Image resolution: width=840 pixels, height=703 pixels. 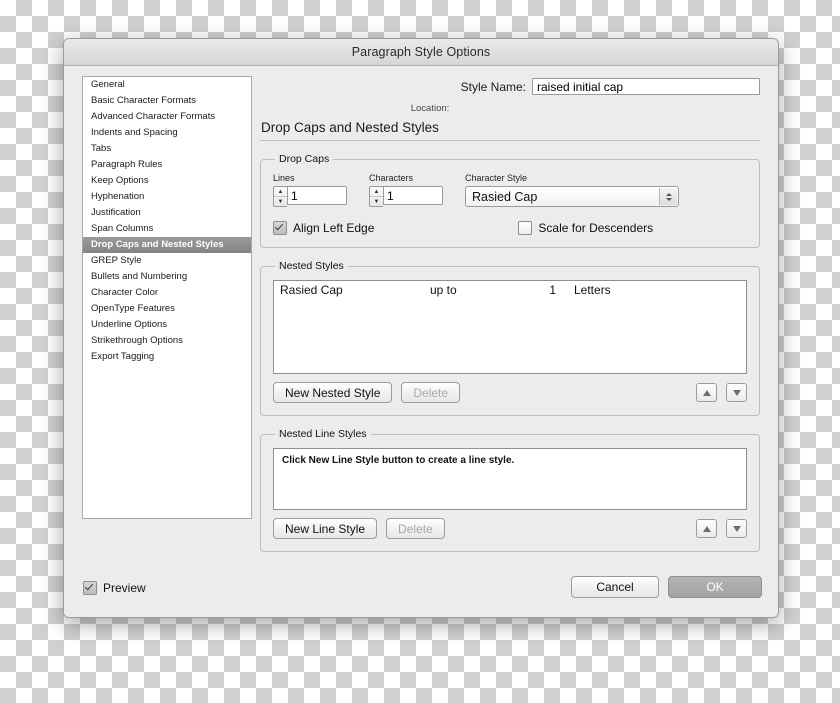 I want to click on sidebar-item-label: Strikethrough Options, so click(x=137, y=340).